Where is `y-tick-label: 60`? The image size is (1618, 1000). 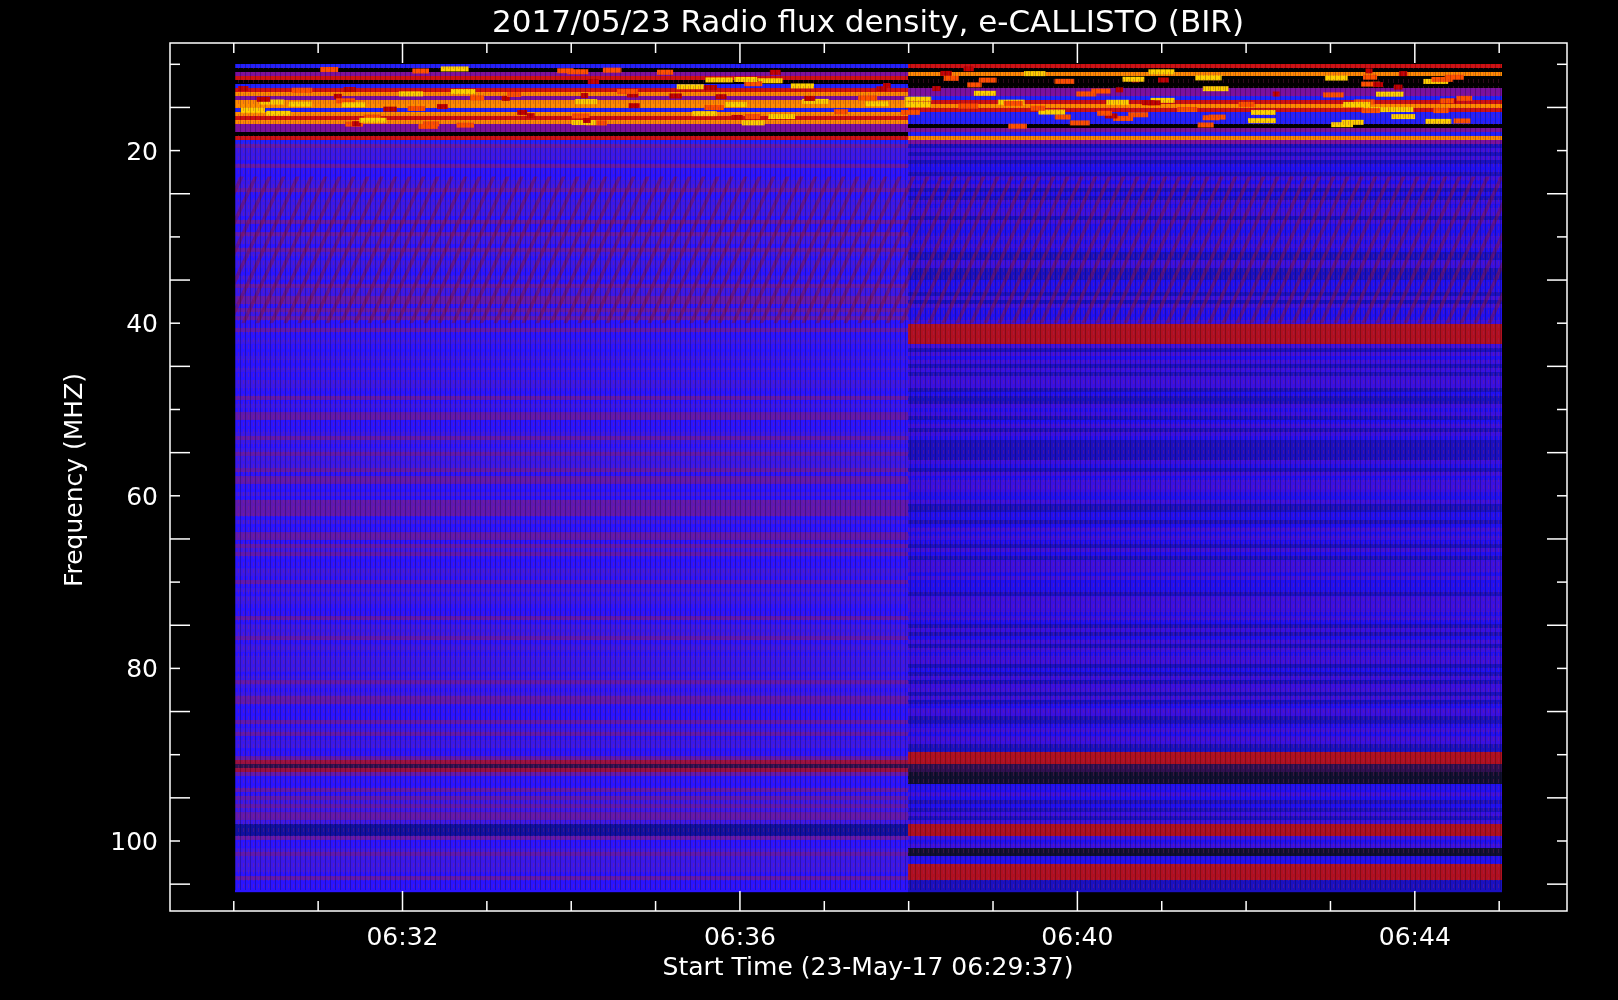
y-tick-label: 60 is located at coordinates (142, 496).